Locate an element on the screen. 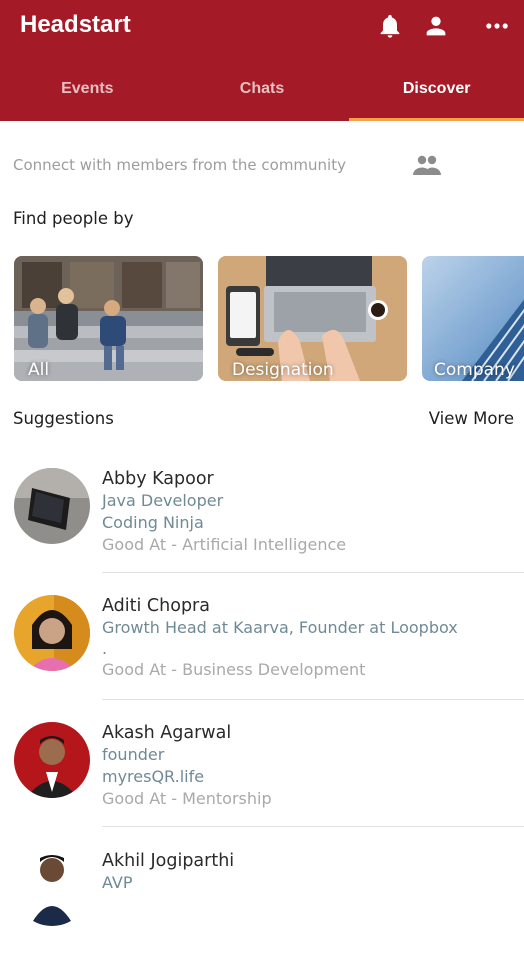 This screenshot has width=524, height=977. person-name: Abby Kapoor is located at coordinates (158, 479).